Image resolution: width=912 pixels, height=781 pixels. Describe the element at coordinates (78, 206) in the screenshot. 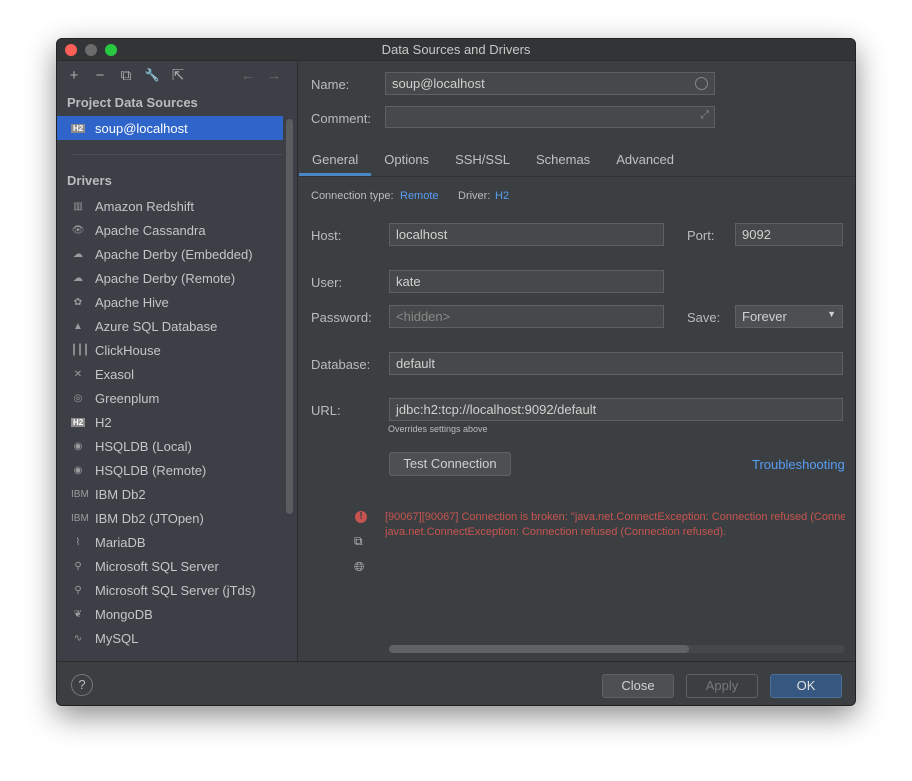

I see `amazon-redshift-icon: ▥` at that location.